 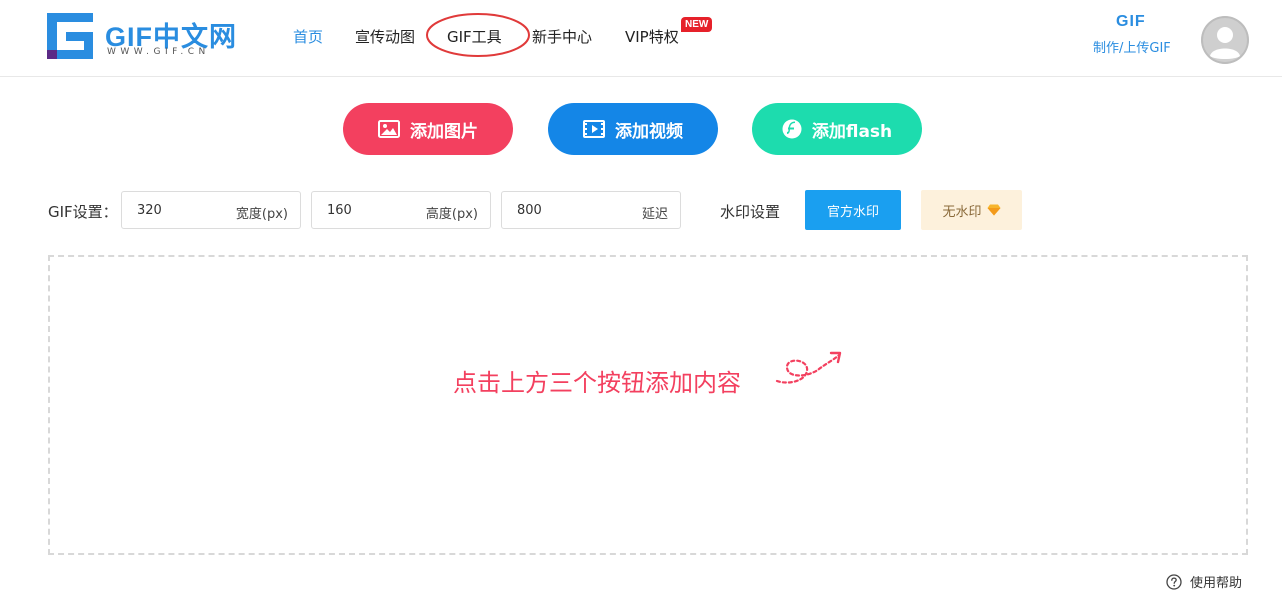 I want to click on help-label: 使用帮助, so click(x=1216, y=583).